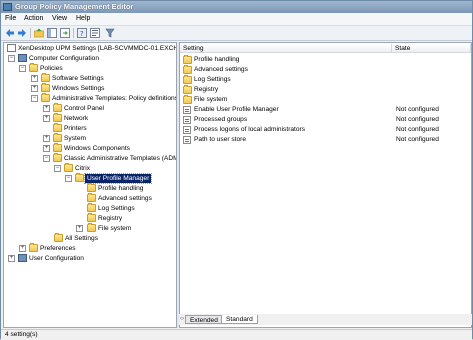 This screenshot has height=340, width=473. What do you see at coordinates (59, 18) in the screenshot?
I see `menu-view: View` at bounding box center [59, 18].